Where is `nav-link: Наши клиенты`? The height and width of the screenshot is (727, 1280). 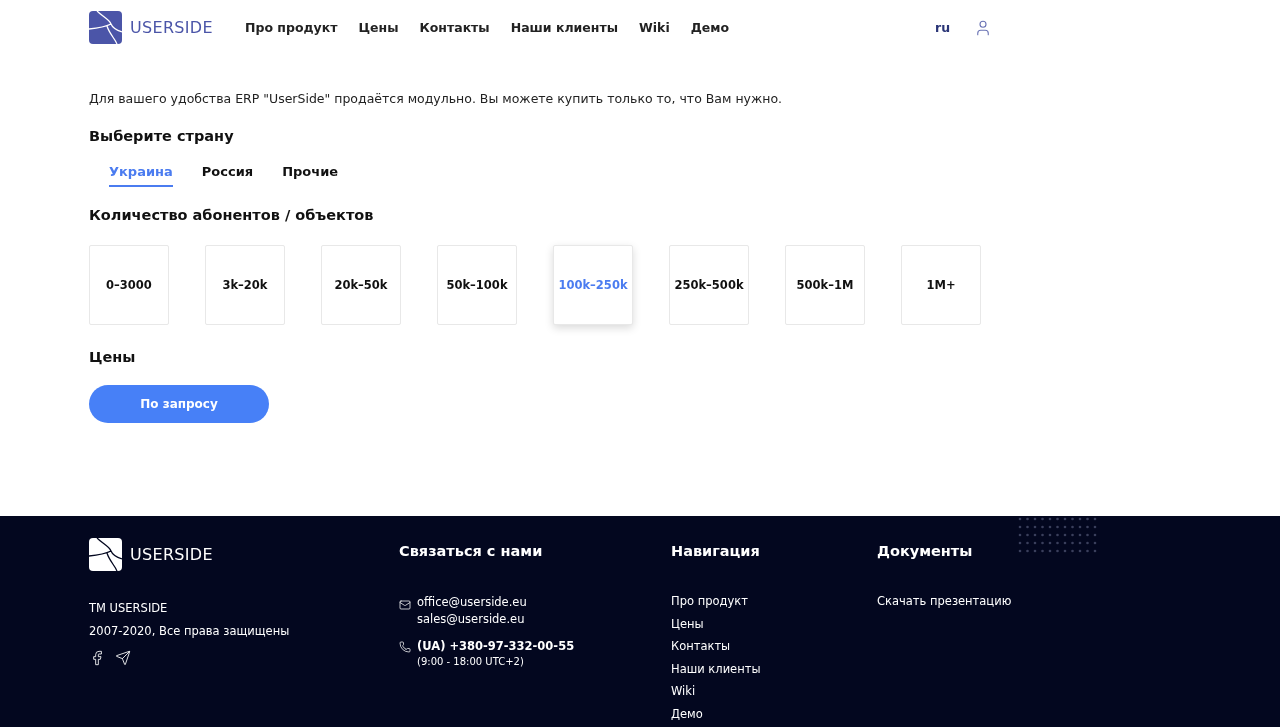
nav-link: Наши клиенты is located at coordinates (564, 27).